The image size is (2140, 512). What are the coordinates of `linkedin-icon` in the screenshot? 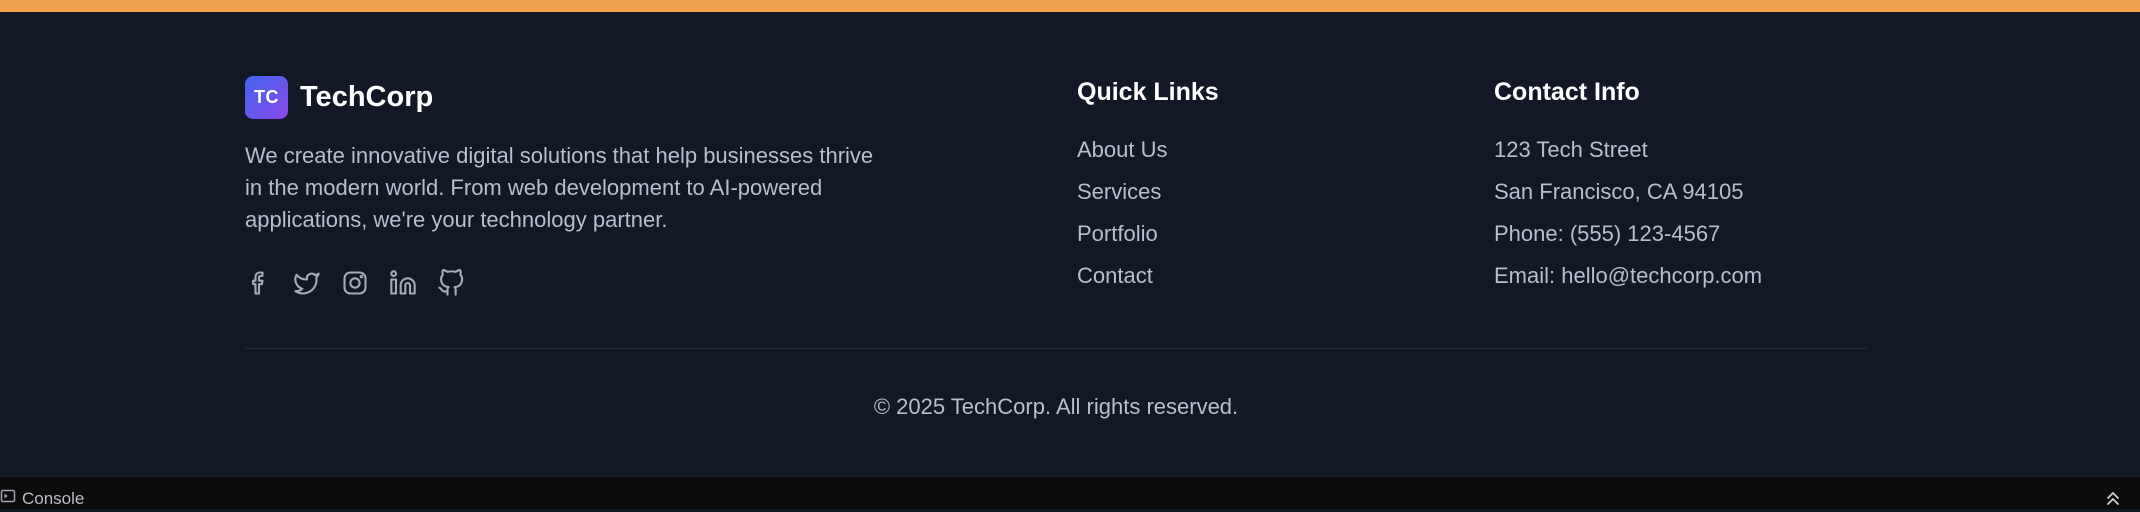 It's located at (403, 283).